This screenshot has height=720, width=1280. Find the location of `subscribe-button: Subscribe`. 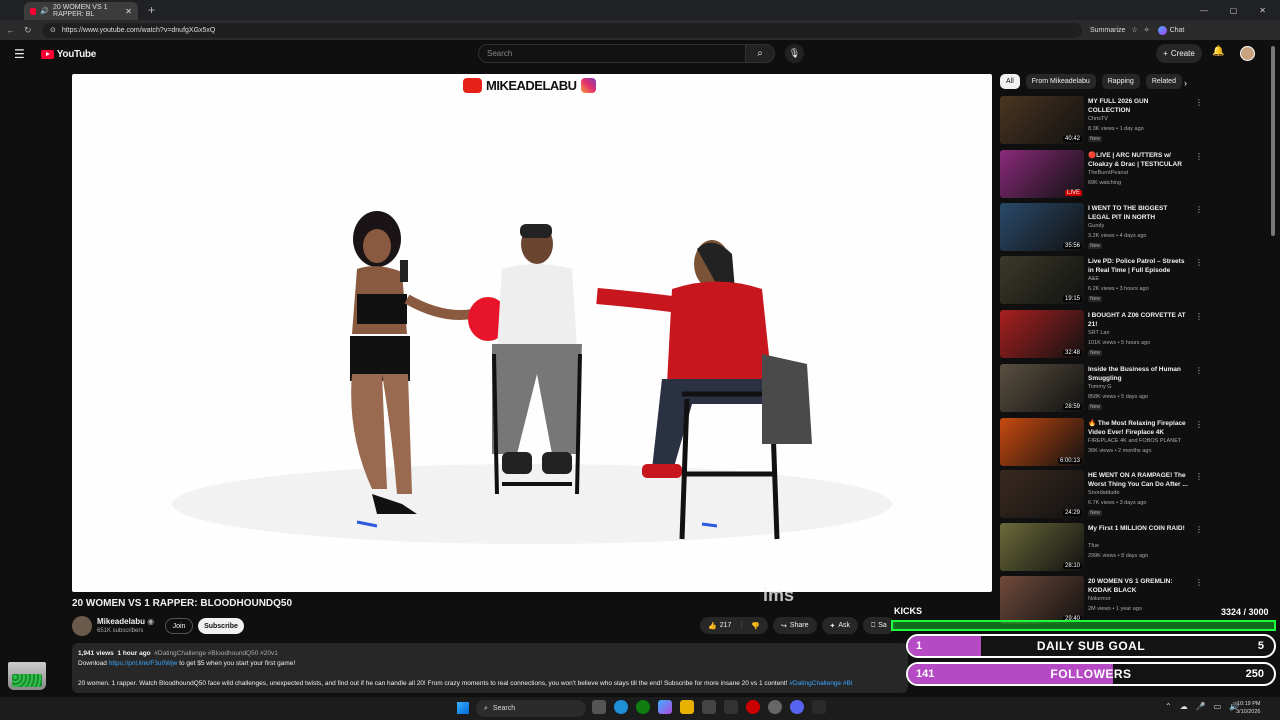

subscribe-button: Subscribe is located at coordinates (221, 626).